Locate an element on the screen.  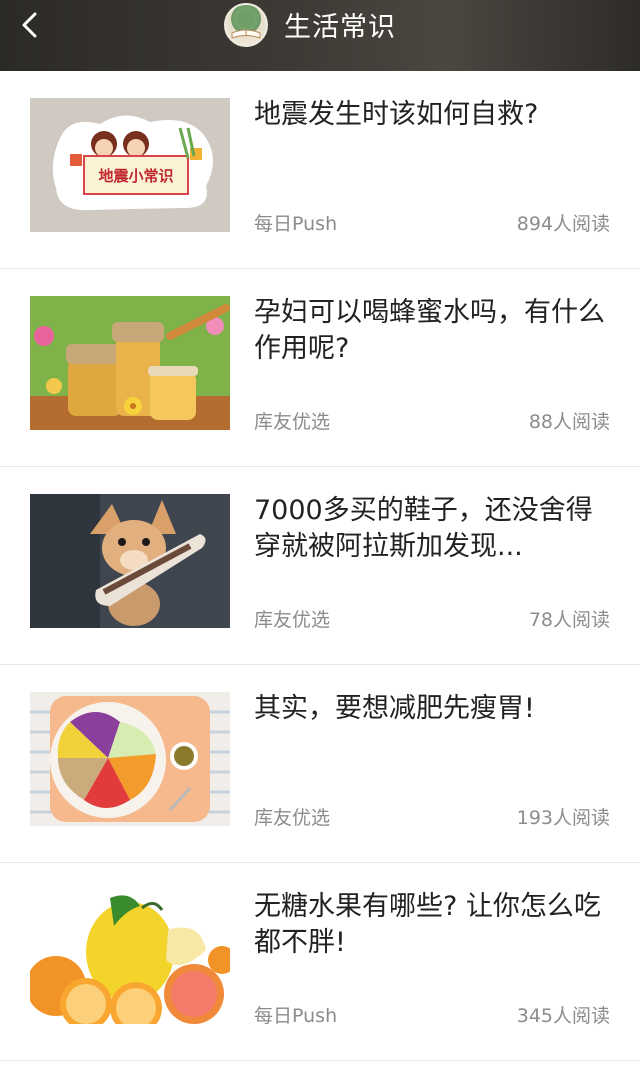
dog-with-shoe-image is located at coordinates (130, 561).